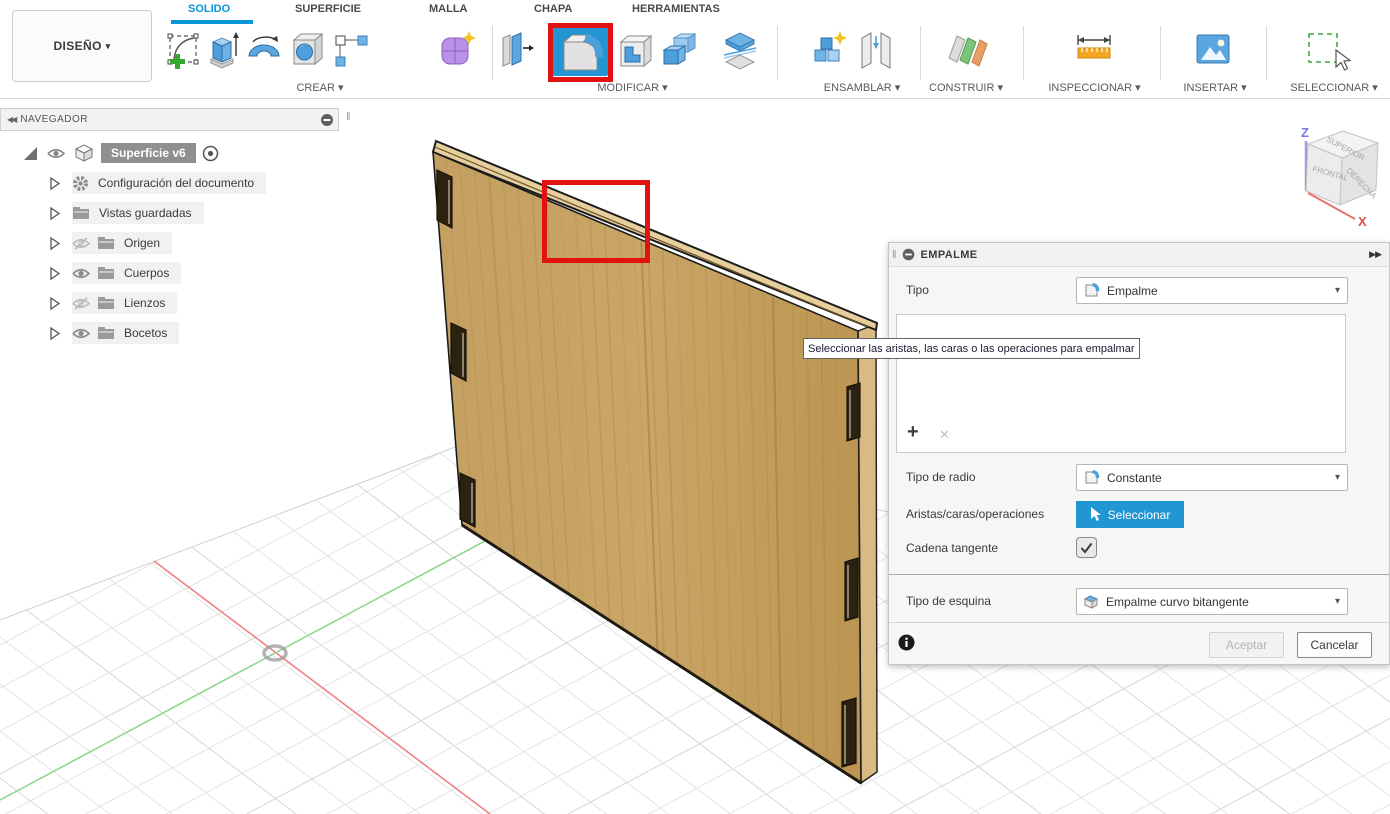 The width and height of the screenshot is (1390, 814). Describe the element at coordinates (1212, 477) in the screenshot. I see `radio-type-dropdown: Constante ▾` at that location.